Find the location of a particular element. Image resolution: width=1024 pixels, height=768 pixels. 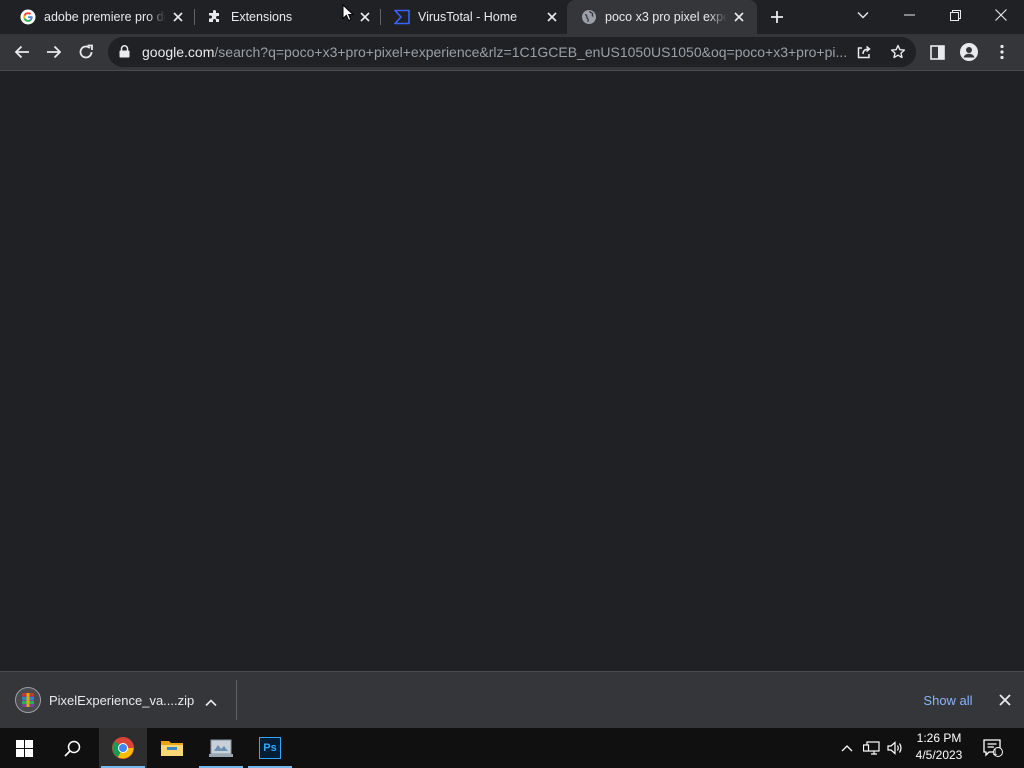

new-tab-button is located at coordinates (777, 17).